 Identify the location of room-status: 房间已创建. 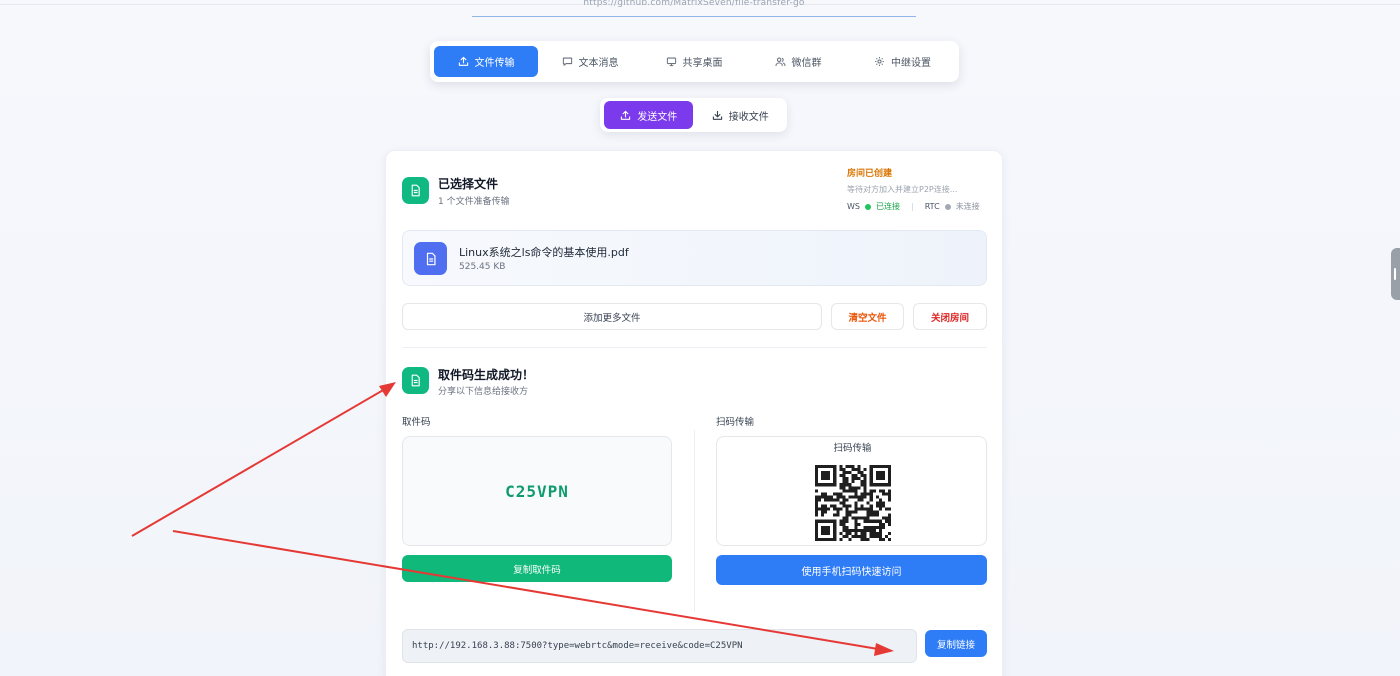
(870, 174).